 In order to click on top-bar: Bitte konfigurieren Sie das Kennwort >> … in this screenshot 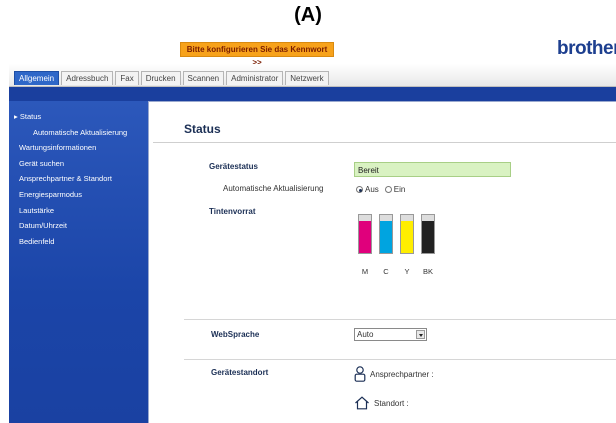, I will do `click(312, 51)`.